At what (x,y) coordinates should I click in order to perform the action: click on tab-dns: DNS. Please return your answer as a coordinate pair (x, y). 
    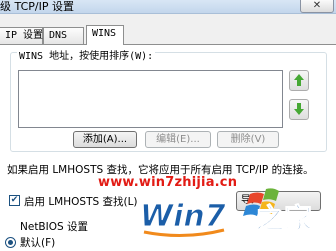
    Looking at the image, I should click on (63, 35).